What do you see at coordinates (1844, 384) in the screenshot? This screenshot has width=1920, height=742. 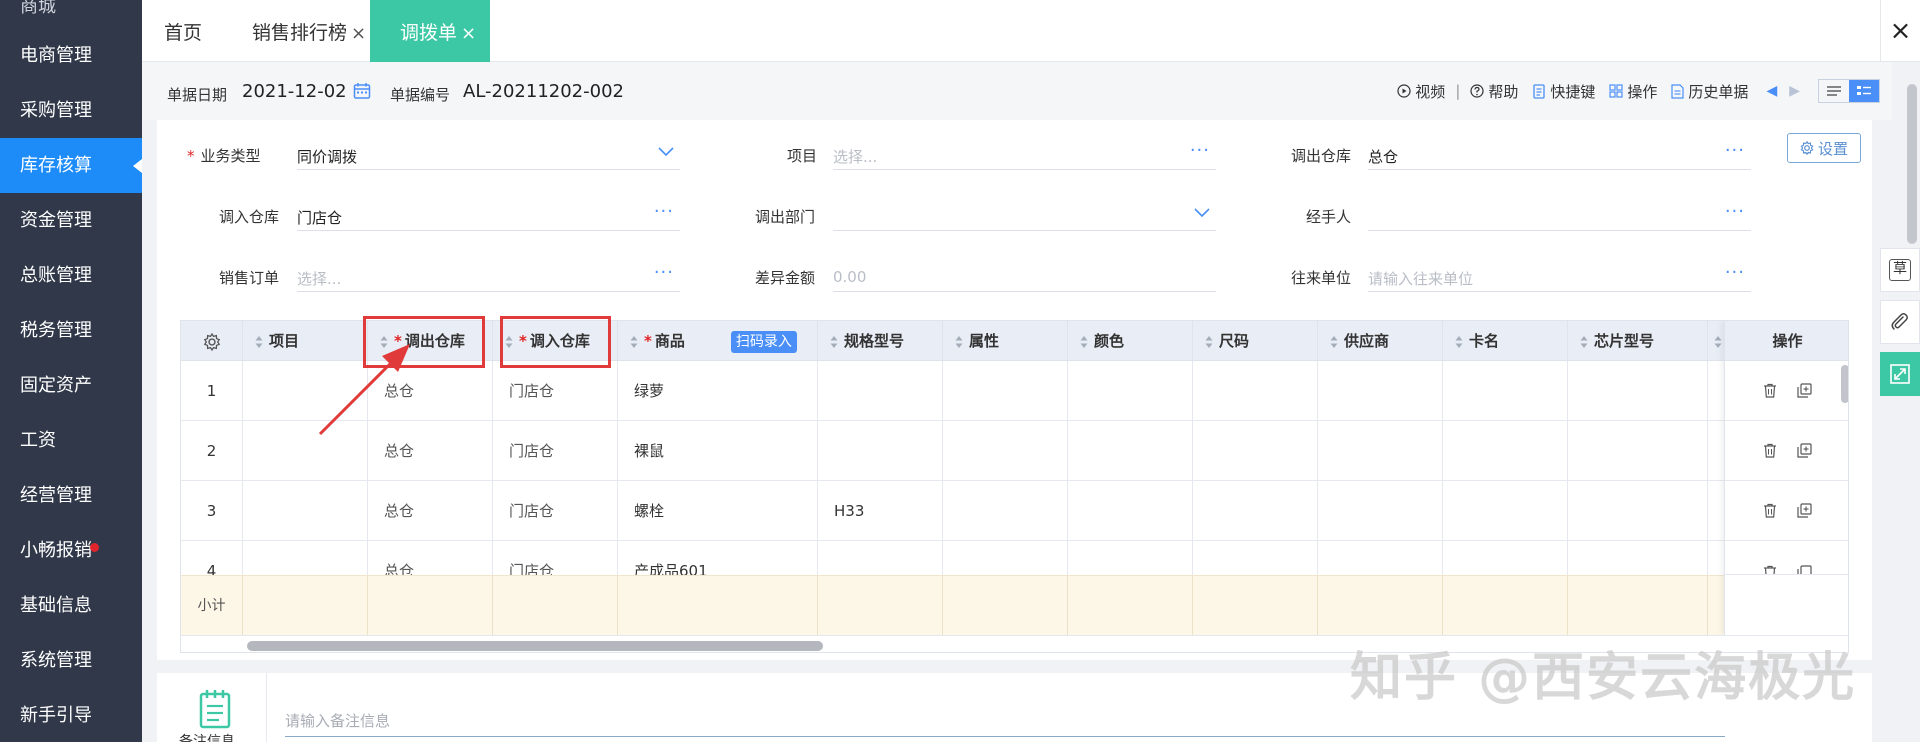 I see `grid-vertical-scroll-thumb` at bounding box center [1844, 384].